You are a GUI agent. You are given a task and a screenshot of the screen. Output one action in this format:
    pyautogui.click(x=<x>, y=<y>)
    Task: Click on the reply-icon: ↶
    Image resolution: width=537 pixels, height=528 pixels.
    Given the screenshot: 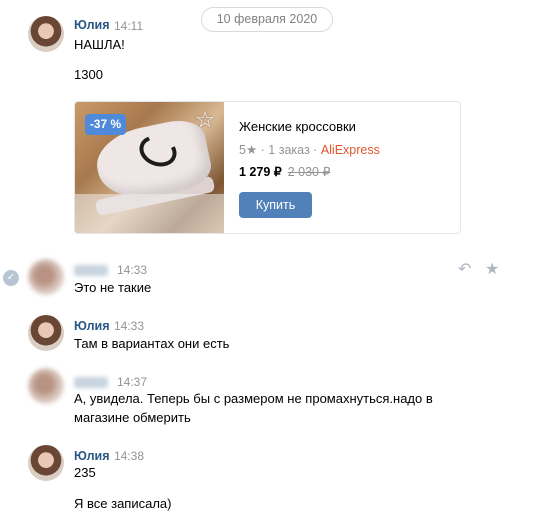 What is the action you would take?
    pyautogui.click(x=464, y=270)
    